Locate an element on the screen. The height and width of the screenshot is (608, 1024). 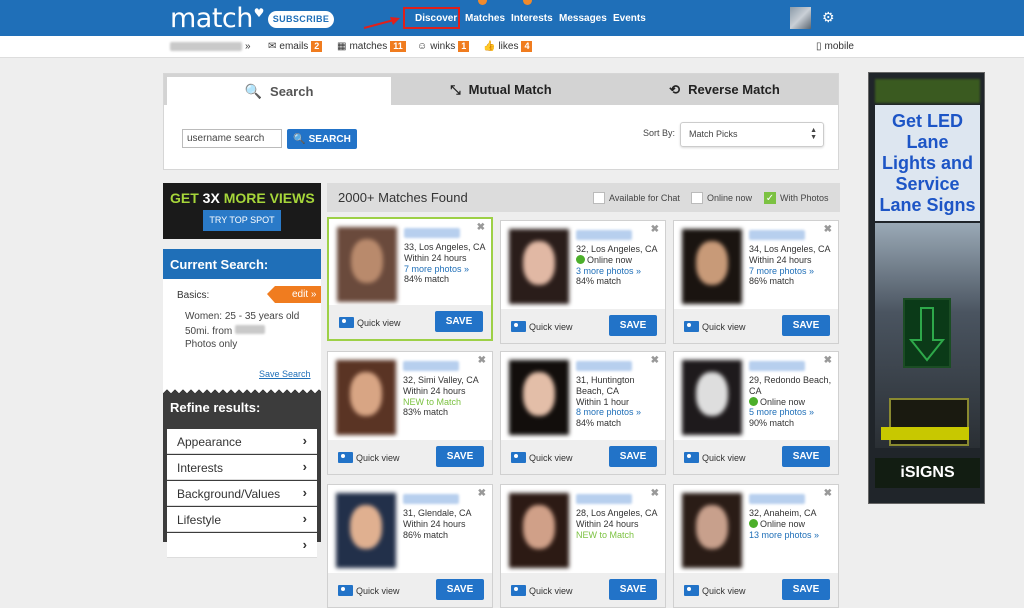
filter-with-photos: ✓ With Photos is located at coordinates (796, 198).